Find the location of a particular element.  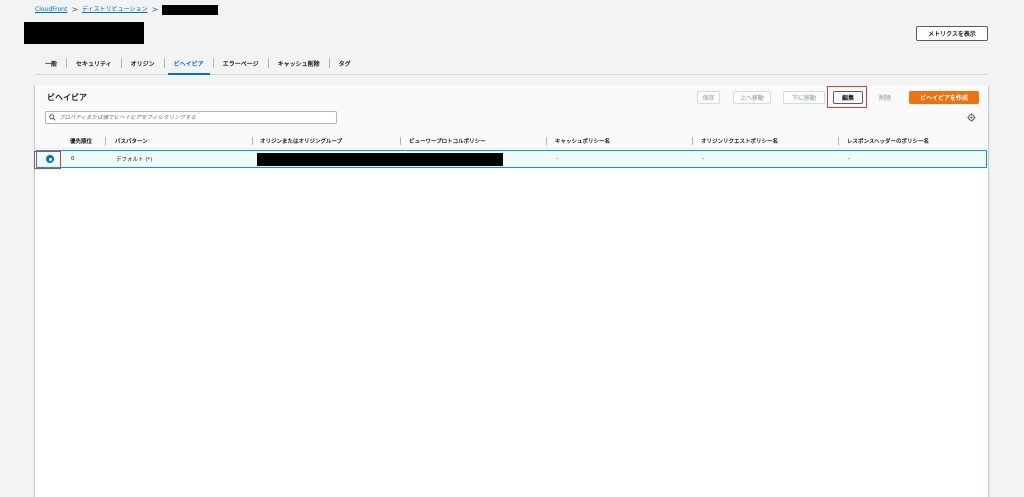

cell-cache-policy: - is located at coordinates (557, 159).